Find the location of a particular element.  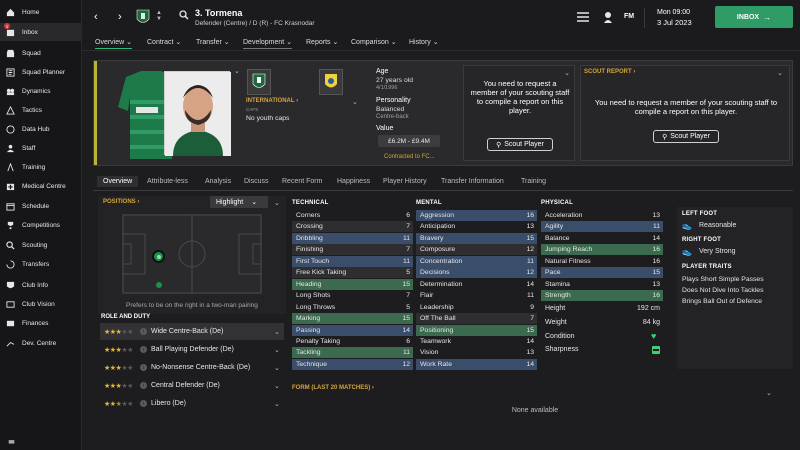

form-title: FORM (LAST 20 MATCHES) › is located at coordinates (333, 388).